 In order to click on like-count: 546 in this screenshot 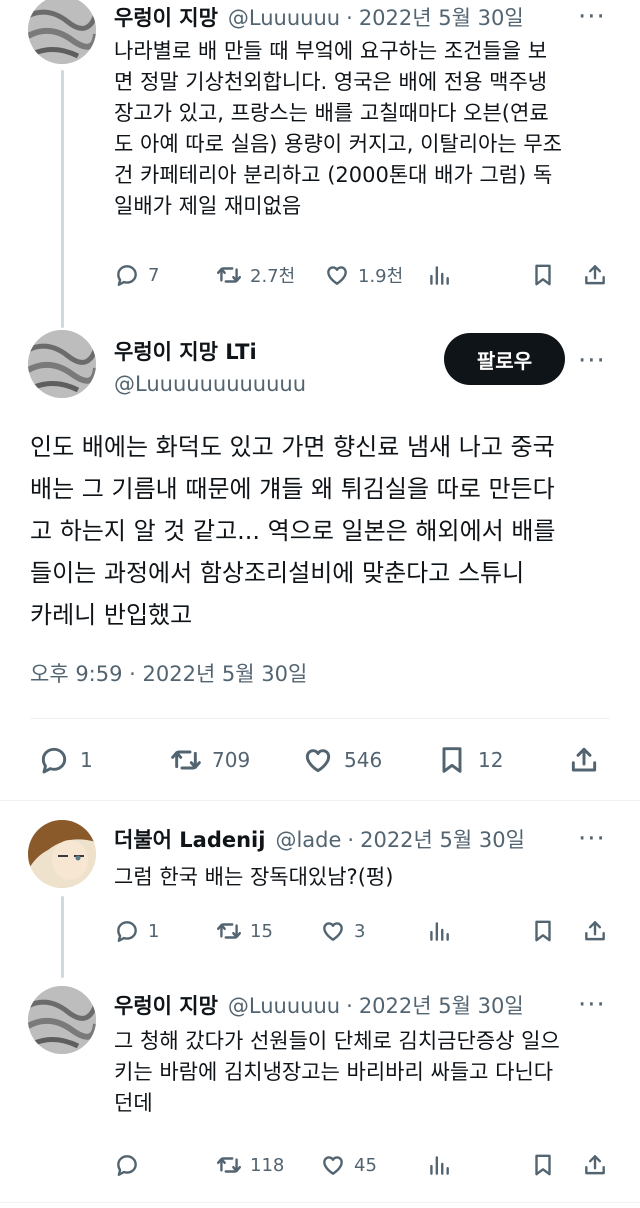, I will do `click(363, 760)`.